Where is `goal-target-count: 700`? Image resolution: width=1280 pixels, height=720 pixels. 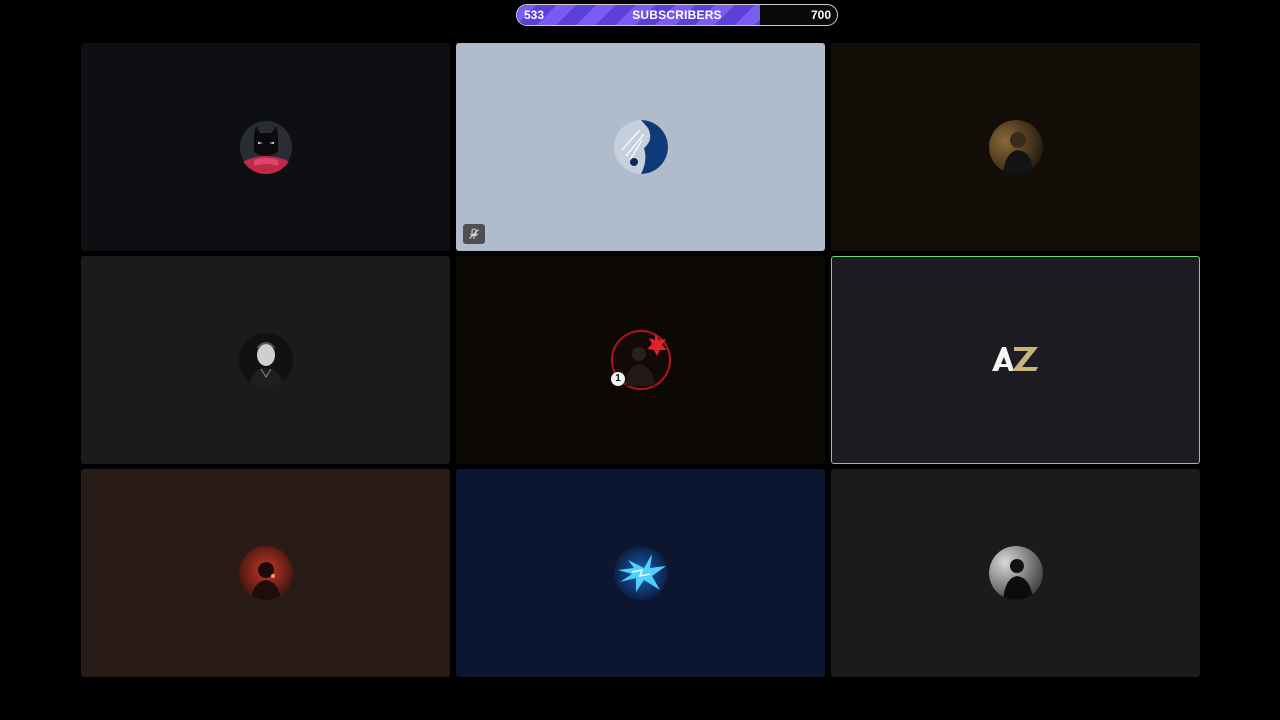
goal-target-count: 700 is located at coordinates (820, 15).